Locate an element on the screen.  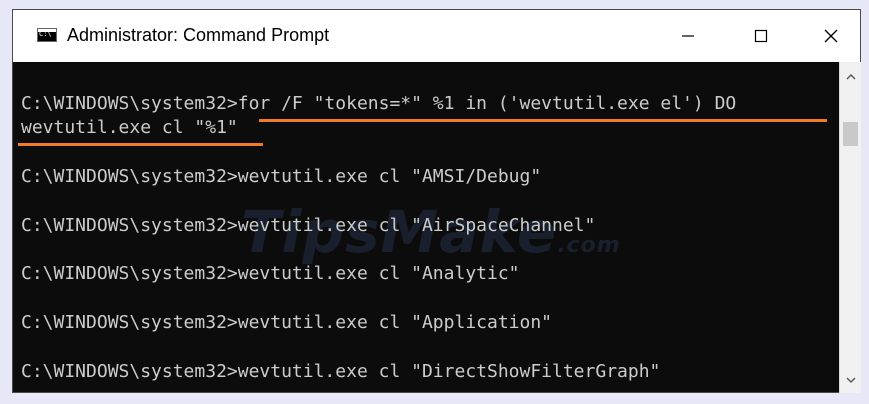
maximize-icon is located at coordinates (761, 36).